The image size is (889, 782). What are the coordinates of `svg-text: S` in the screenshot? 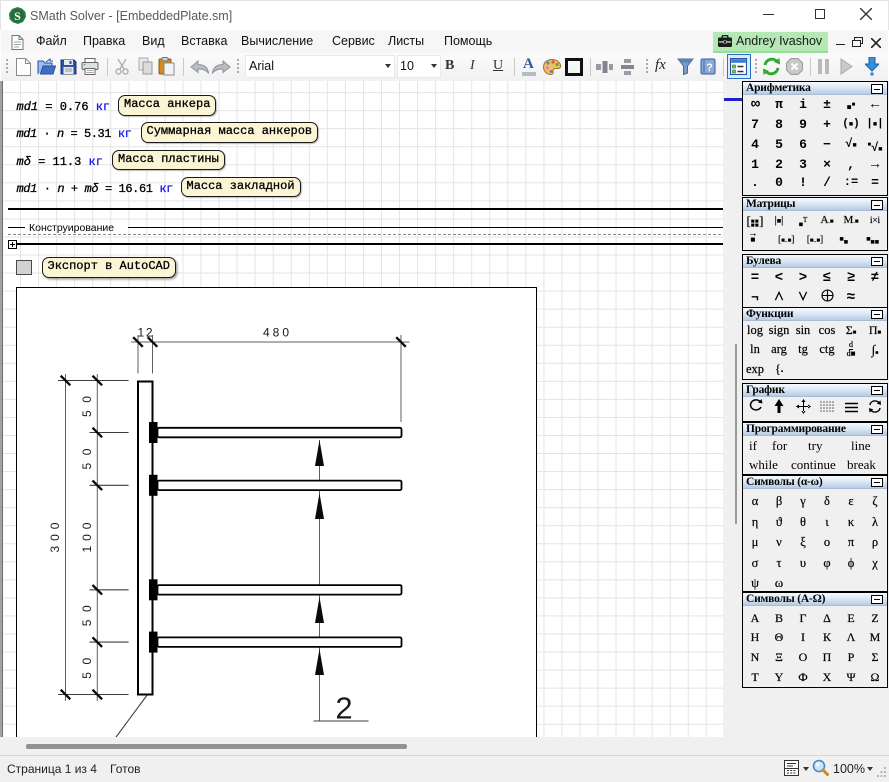 It's located at (17, 16).